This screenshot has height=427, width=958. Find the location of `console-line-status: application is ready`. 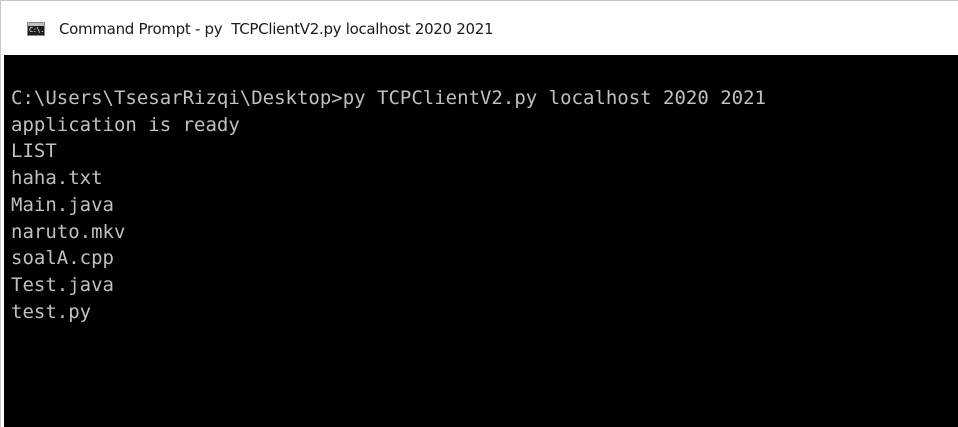

console-line-status: application is ready is located at coordinates (125, 124).